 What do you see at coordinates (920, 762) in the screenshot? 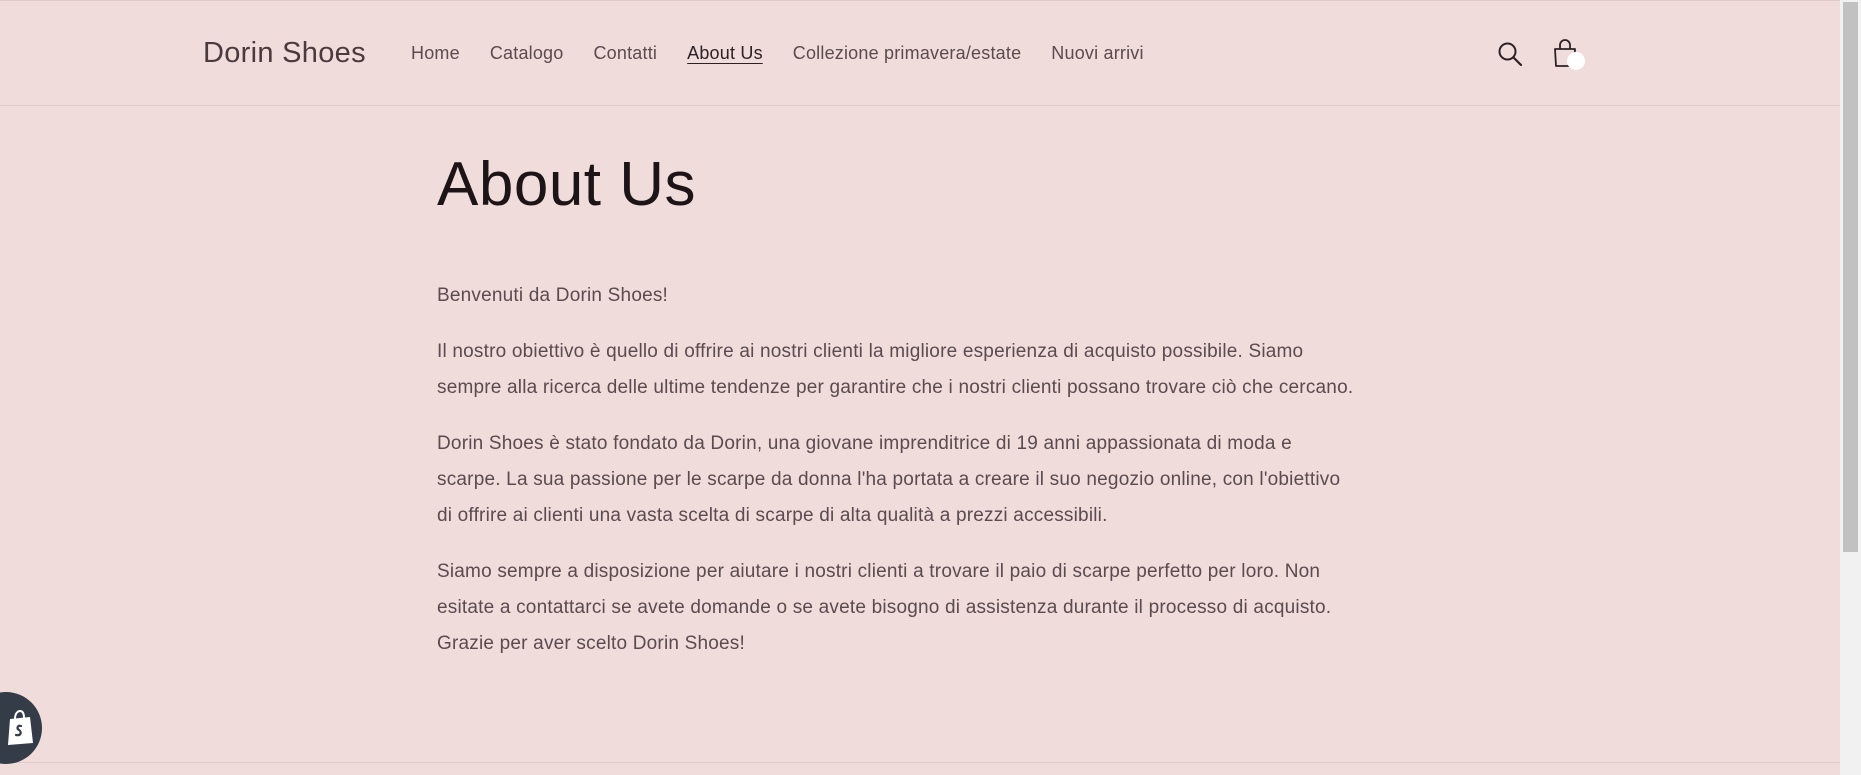
I see `footer-divider` at bounding box center [920, 762].